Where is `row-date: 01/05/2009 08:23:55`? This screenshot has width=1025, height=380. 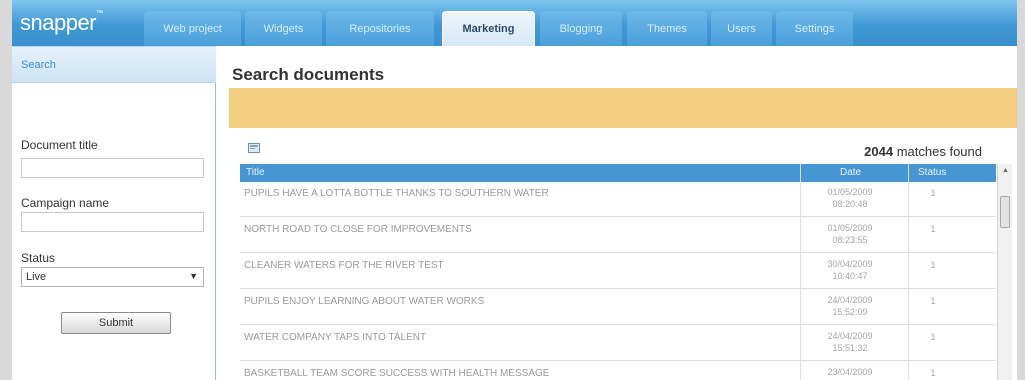
row-date: 01/05/2009 08:23:55 is located at coordinates (850, 234).